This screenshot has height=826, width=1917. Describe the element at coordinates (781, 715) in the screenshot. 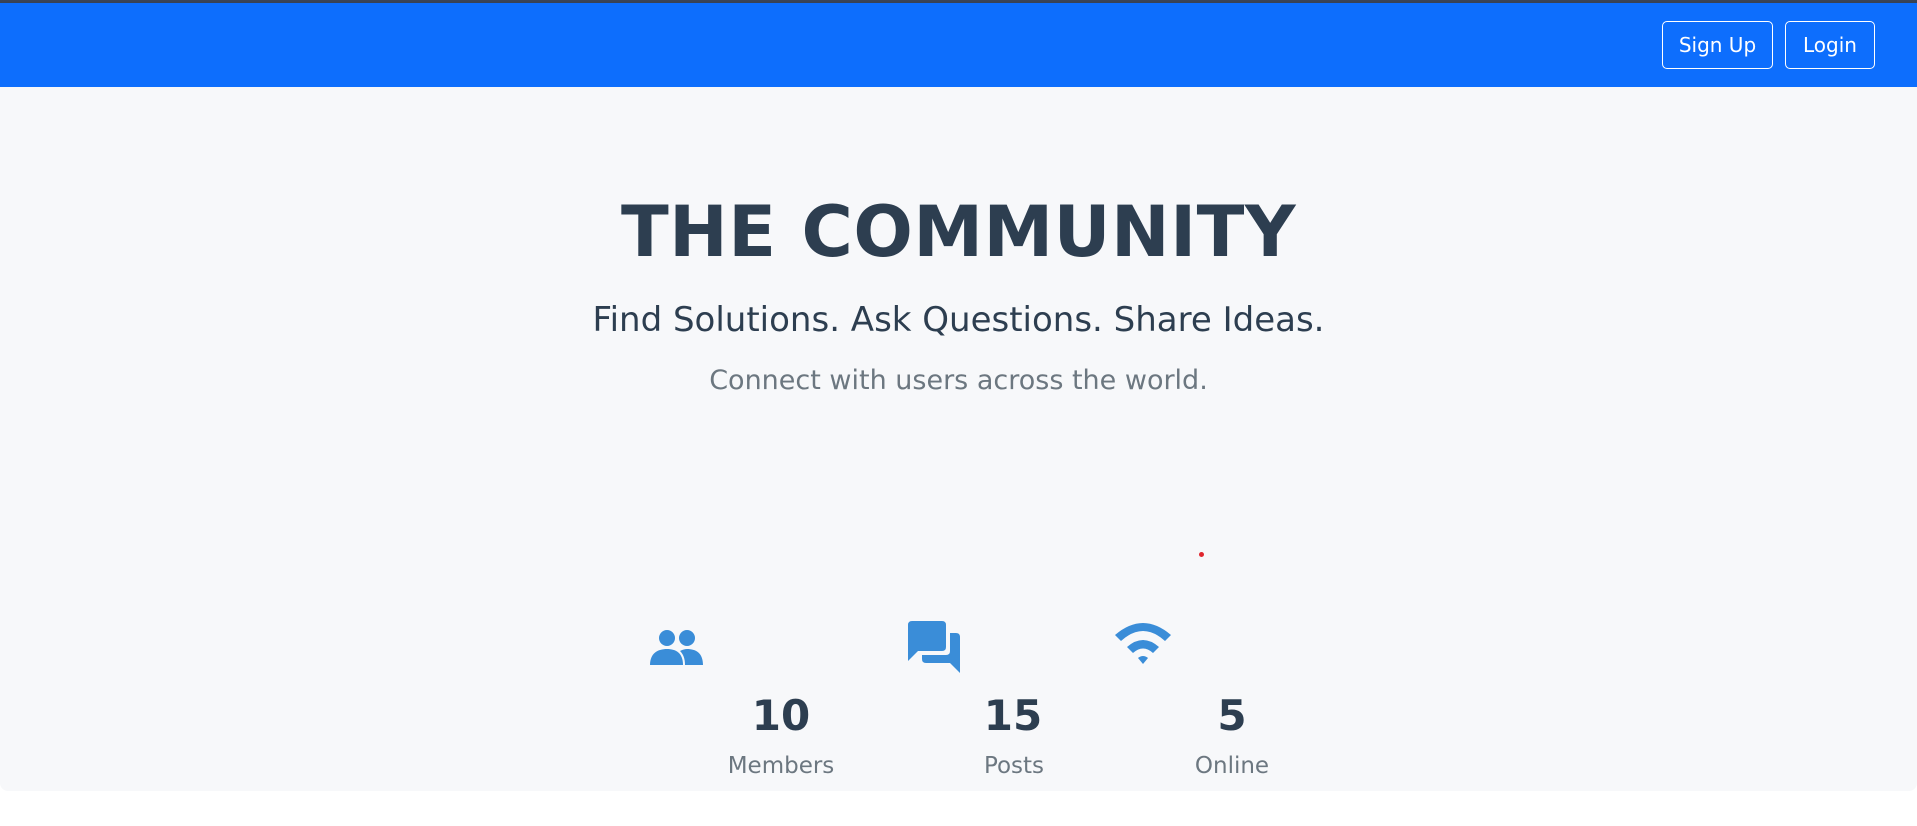

I see `members-count: 10` at that location.